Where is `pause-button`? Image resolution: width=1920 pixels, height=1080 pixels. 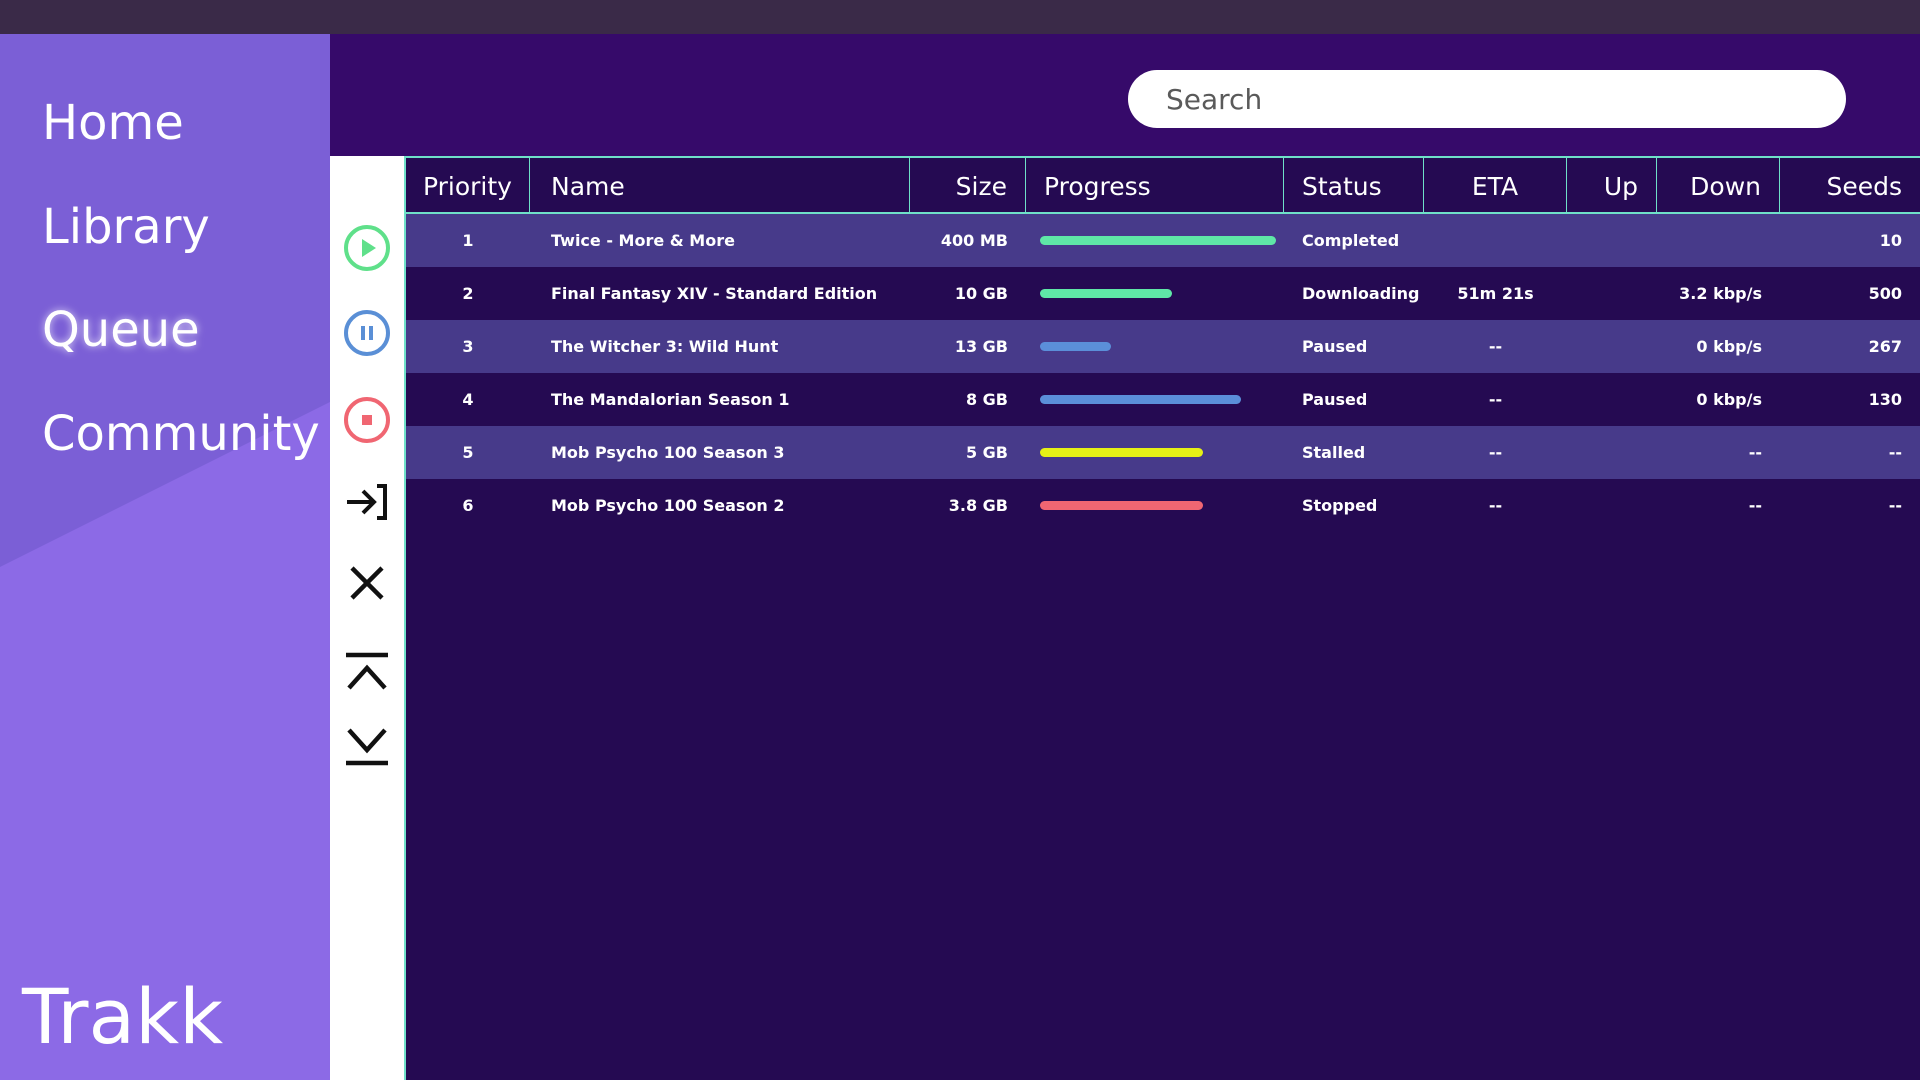
pause-button is located at coordinates (367, 333).